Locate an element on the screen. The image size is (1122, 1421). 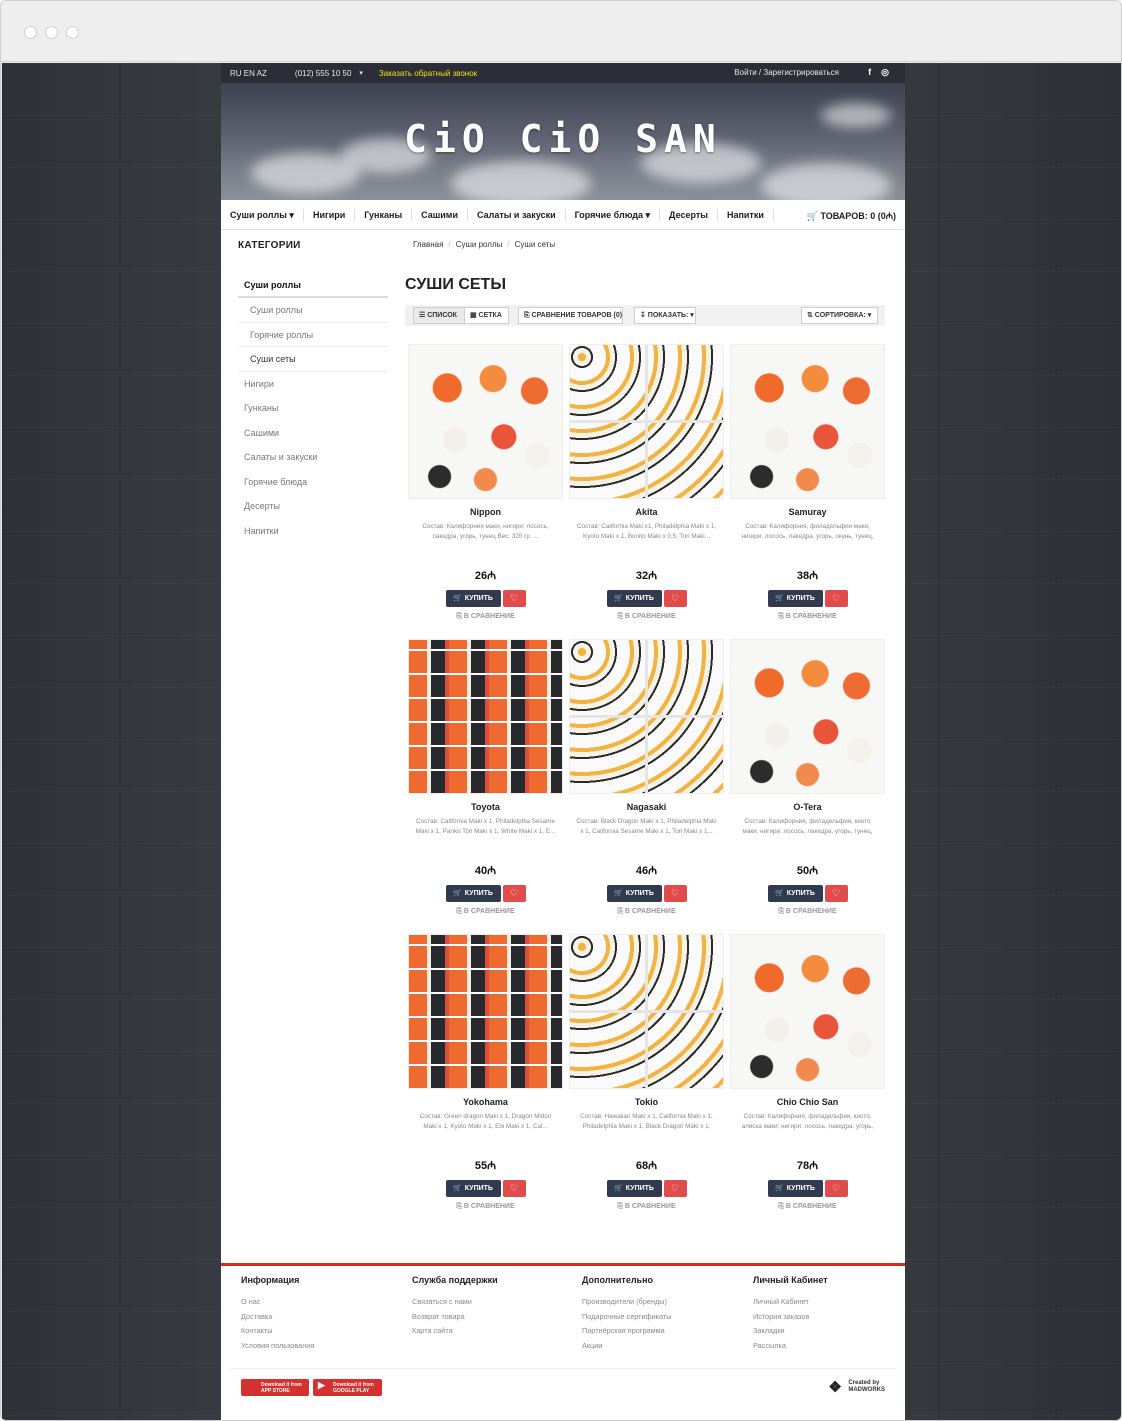
sort-dropdown: ⇅ СОРТИРОВКА: ▾ is located at coordinates (839, 315).